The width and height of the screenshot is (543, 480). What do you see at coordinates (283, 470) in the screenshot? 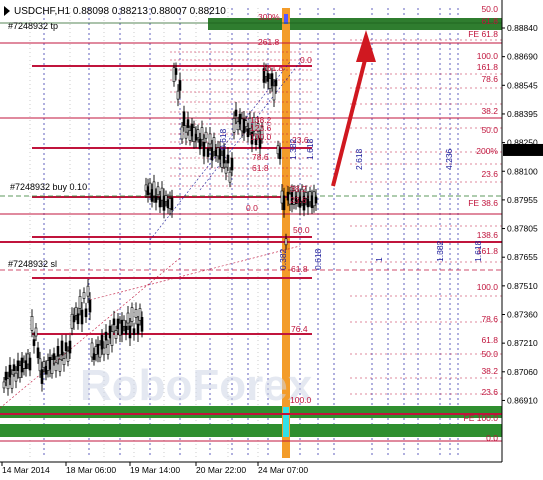
I see `time-tick-label: 24 Mar 07:00` at bounding box center [283, 470].